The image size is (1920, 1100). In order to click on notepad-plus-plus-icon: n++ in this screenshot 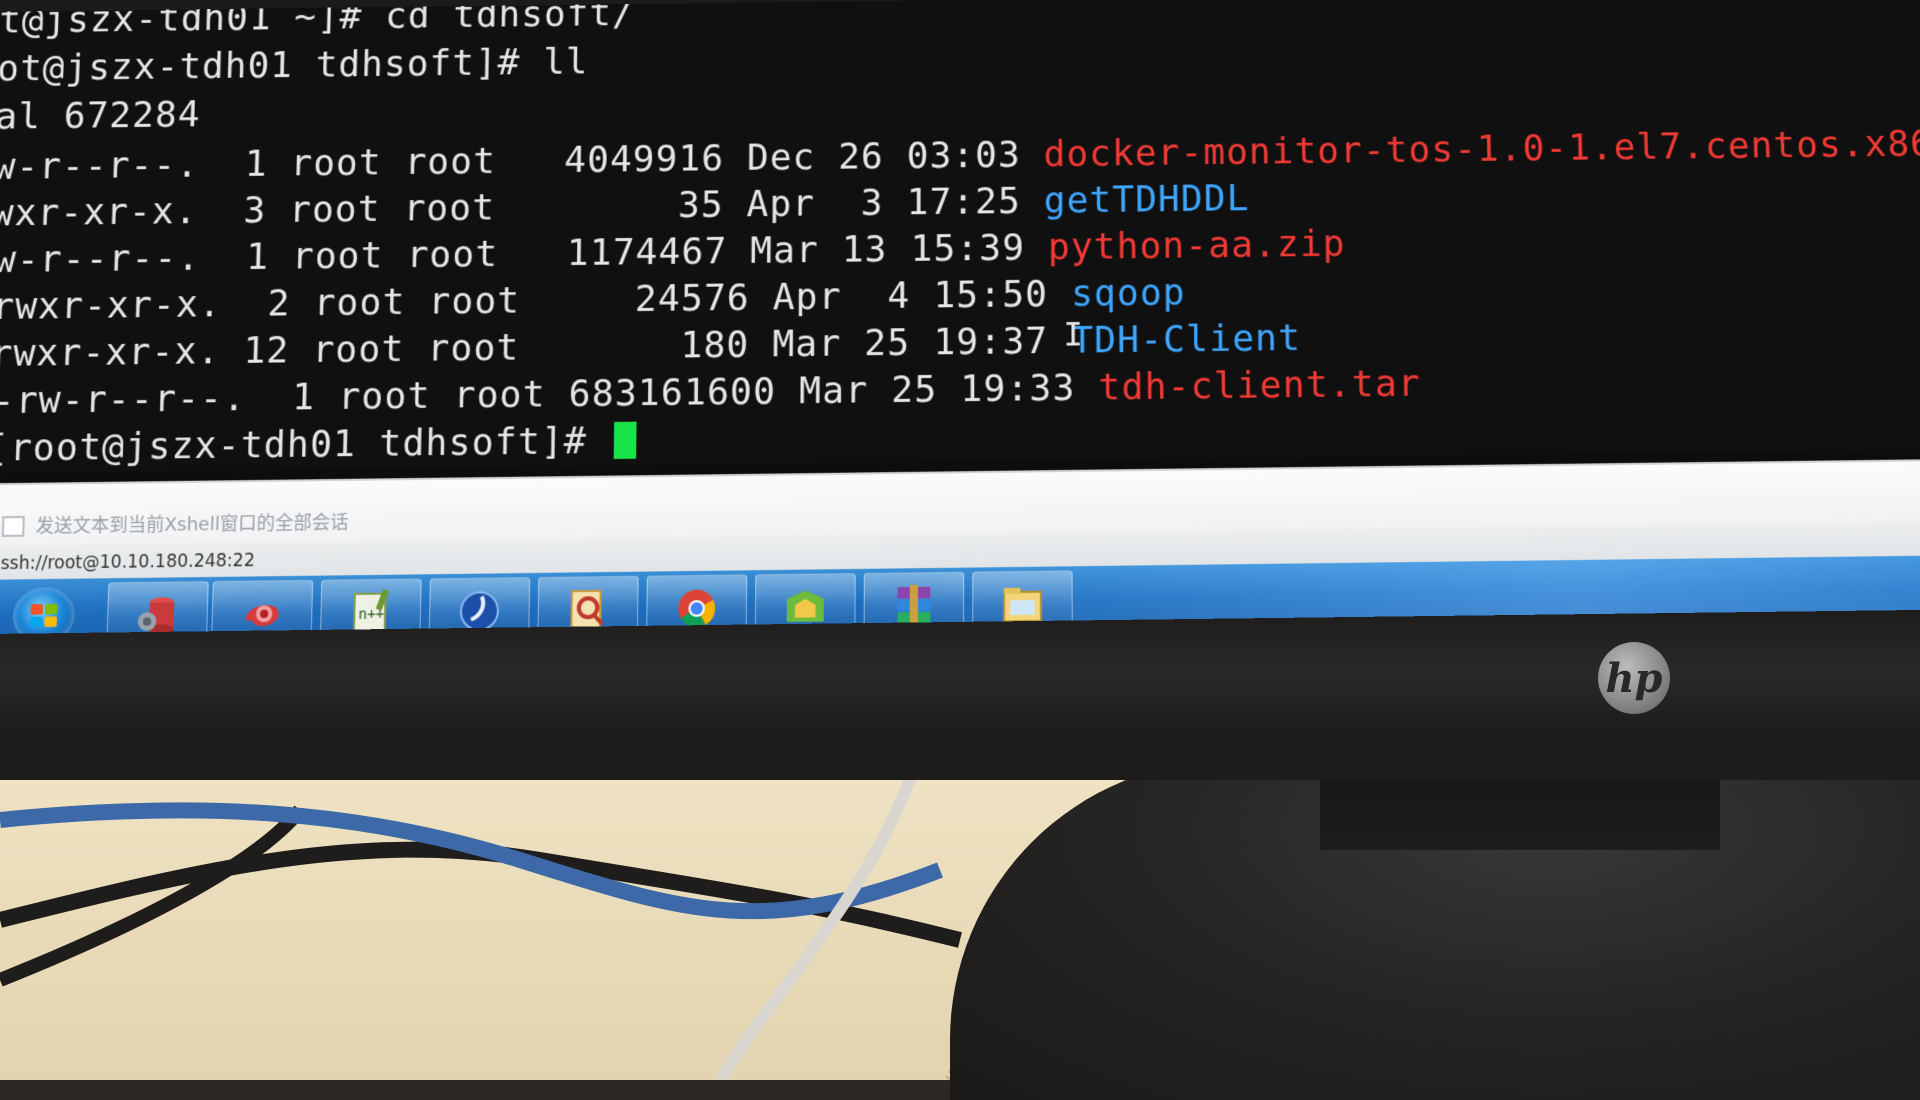, I will do `click(370, 606)`.